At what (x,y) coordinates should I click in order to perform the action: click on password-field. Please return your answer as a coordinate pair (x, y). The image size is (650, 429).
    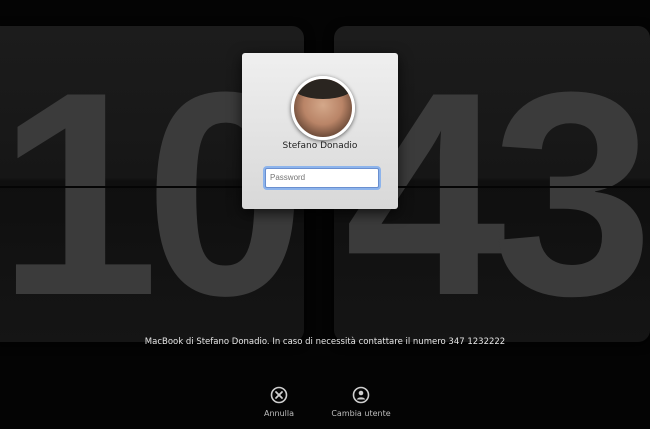
    Looking at the image, I should click on (322, 178).